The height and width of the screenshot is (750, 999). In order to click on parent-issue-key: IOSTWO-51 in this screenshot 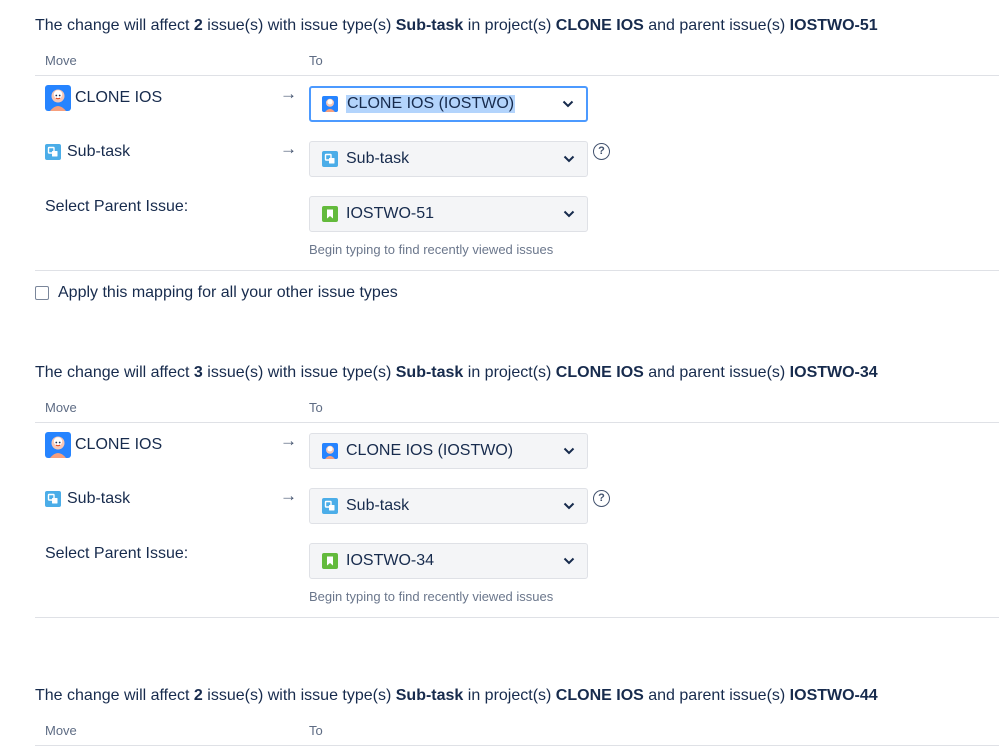, I will do `click(833, 25)`.